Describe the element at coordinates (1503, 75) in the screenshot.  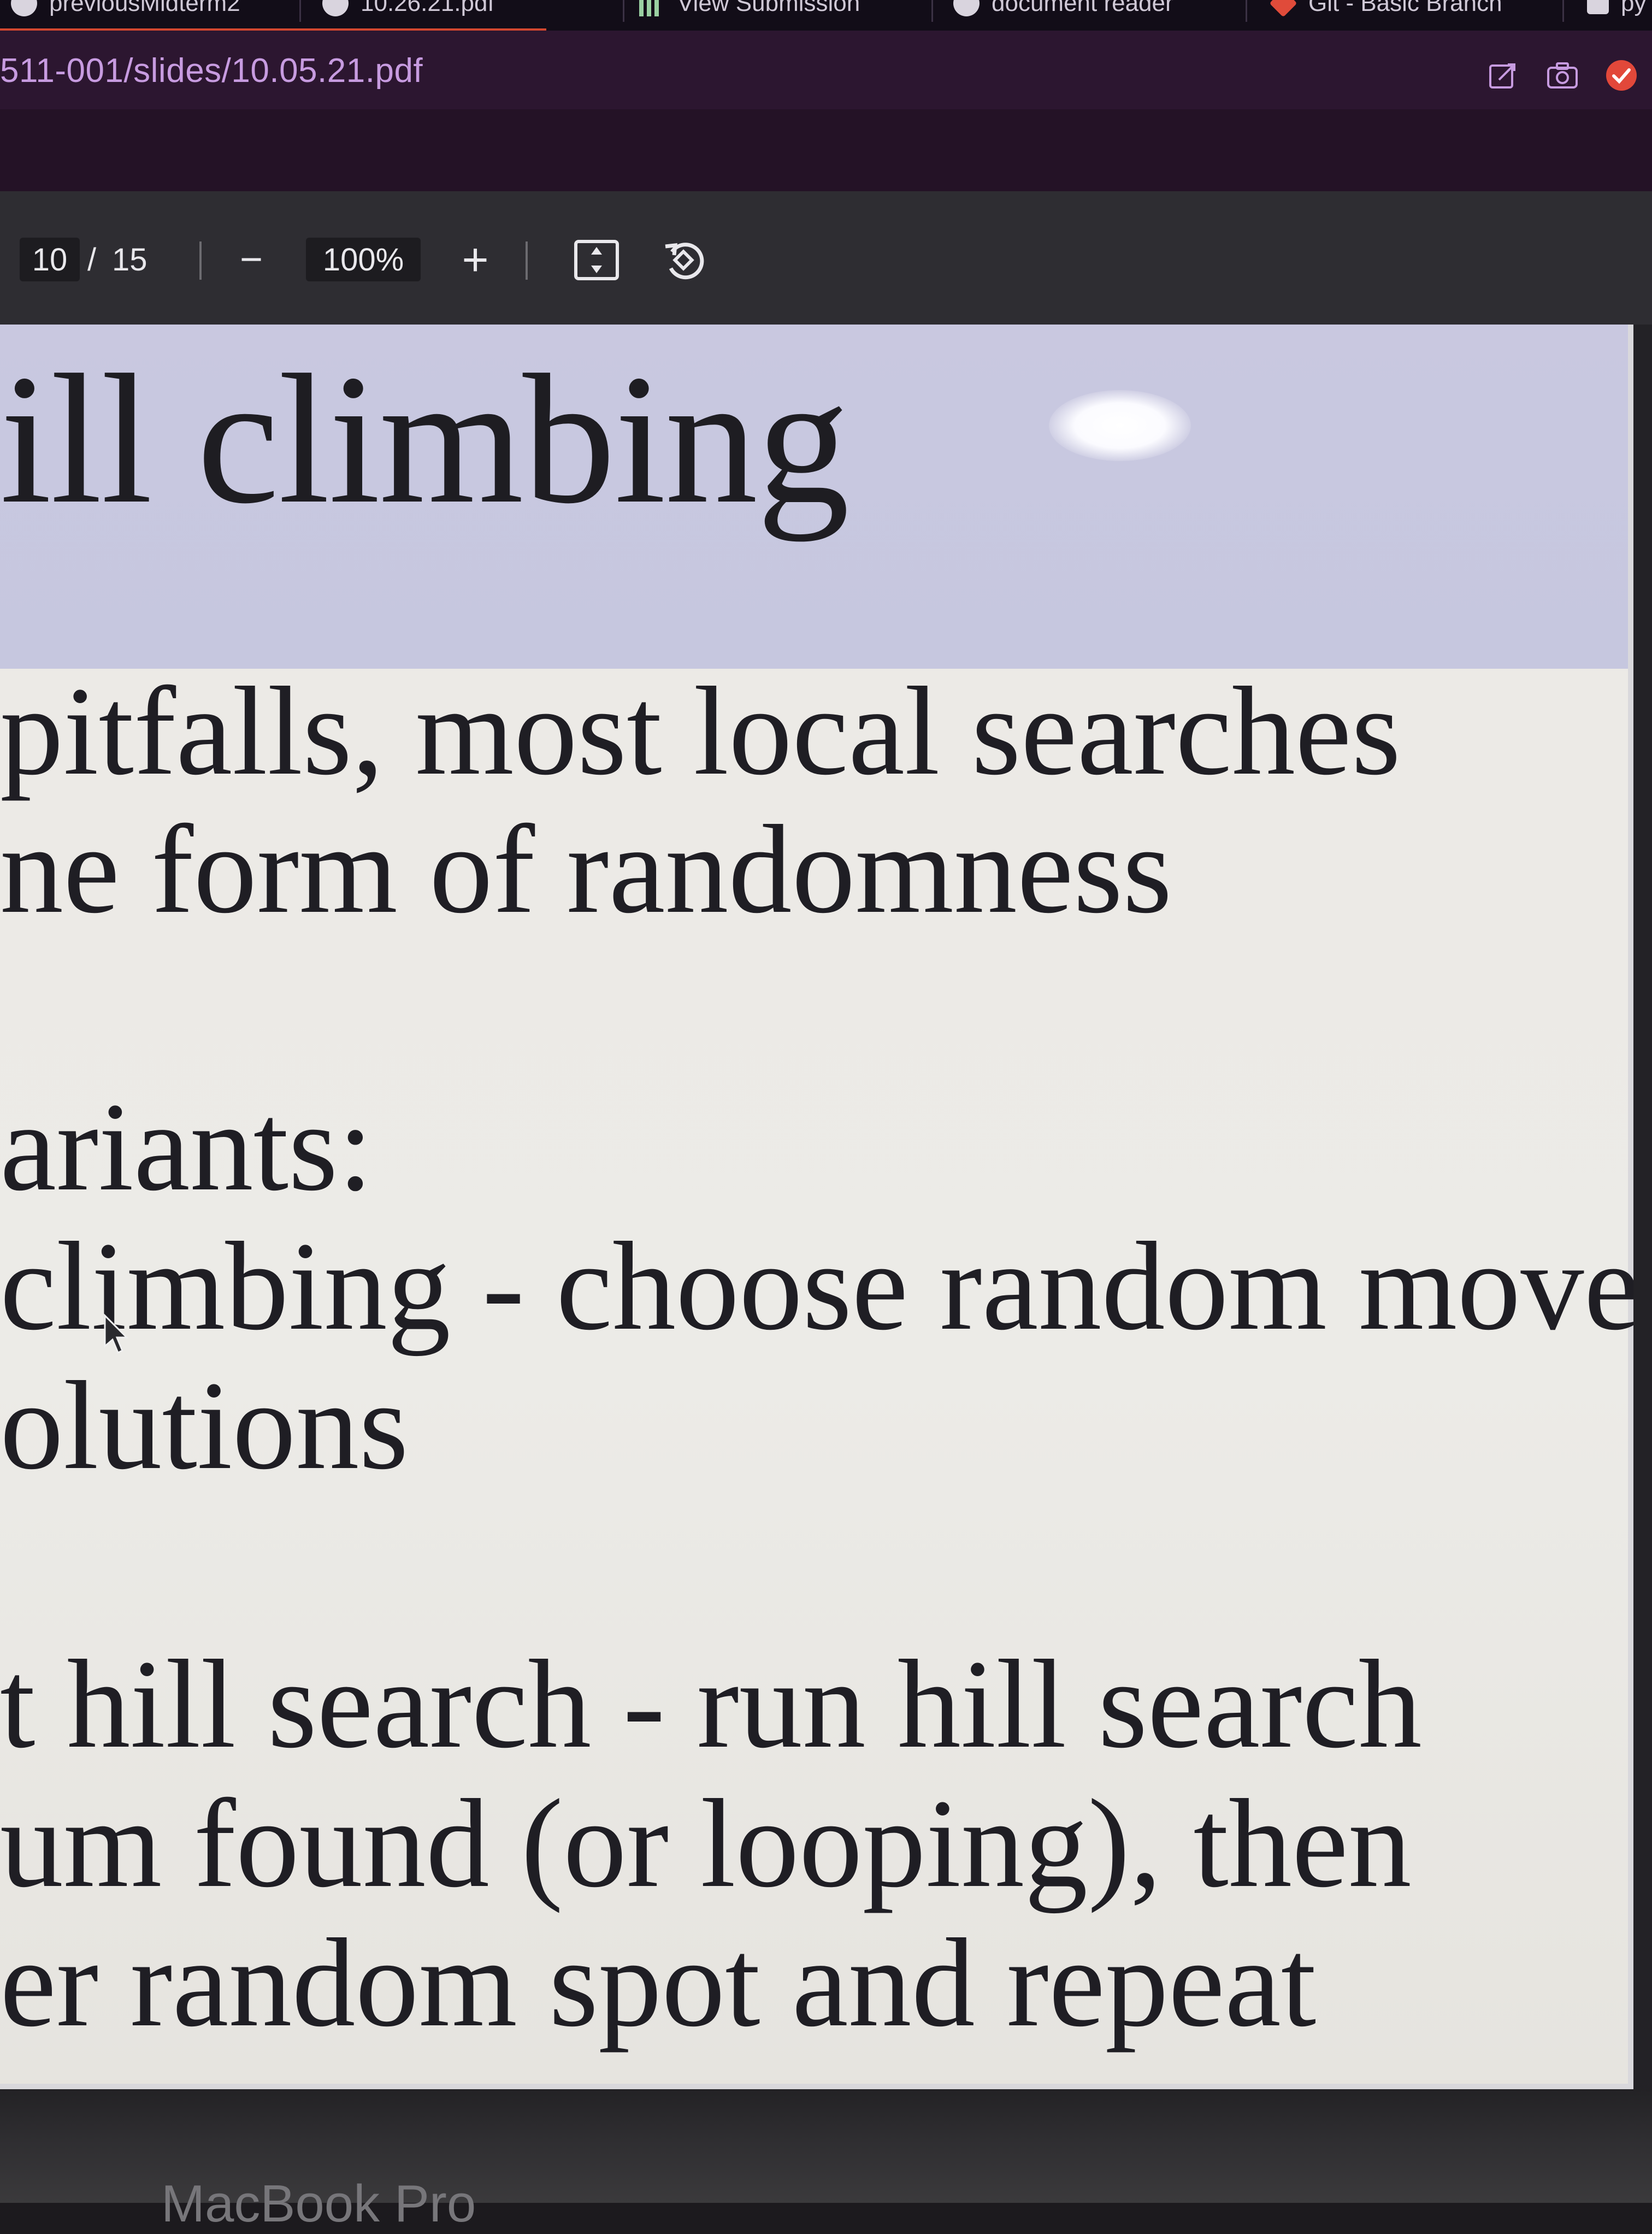
I see `edit-share-icon` at that location.